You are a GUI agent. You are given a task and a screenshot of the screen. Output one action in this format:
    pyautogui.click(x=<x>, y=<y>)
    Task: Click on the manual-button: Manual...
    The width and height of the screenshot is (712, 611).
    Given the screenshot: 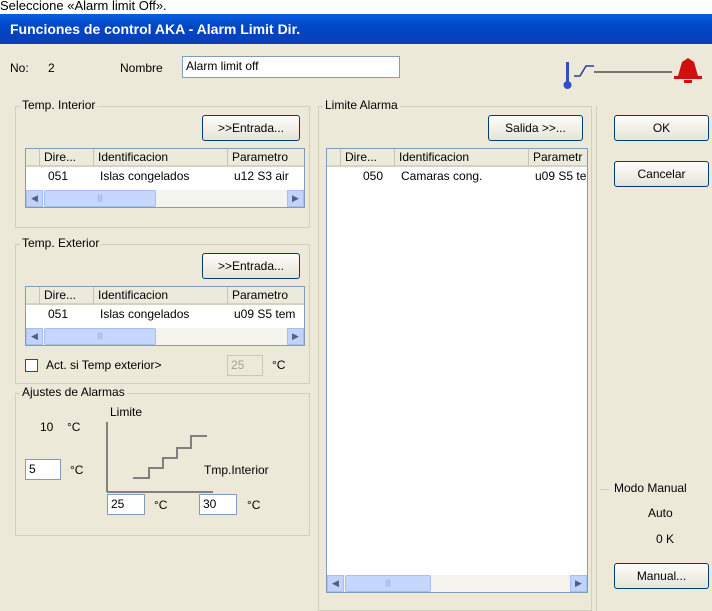 What is the action you would take?
    pyautogui.click(x=661, y=576)
    